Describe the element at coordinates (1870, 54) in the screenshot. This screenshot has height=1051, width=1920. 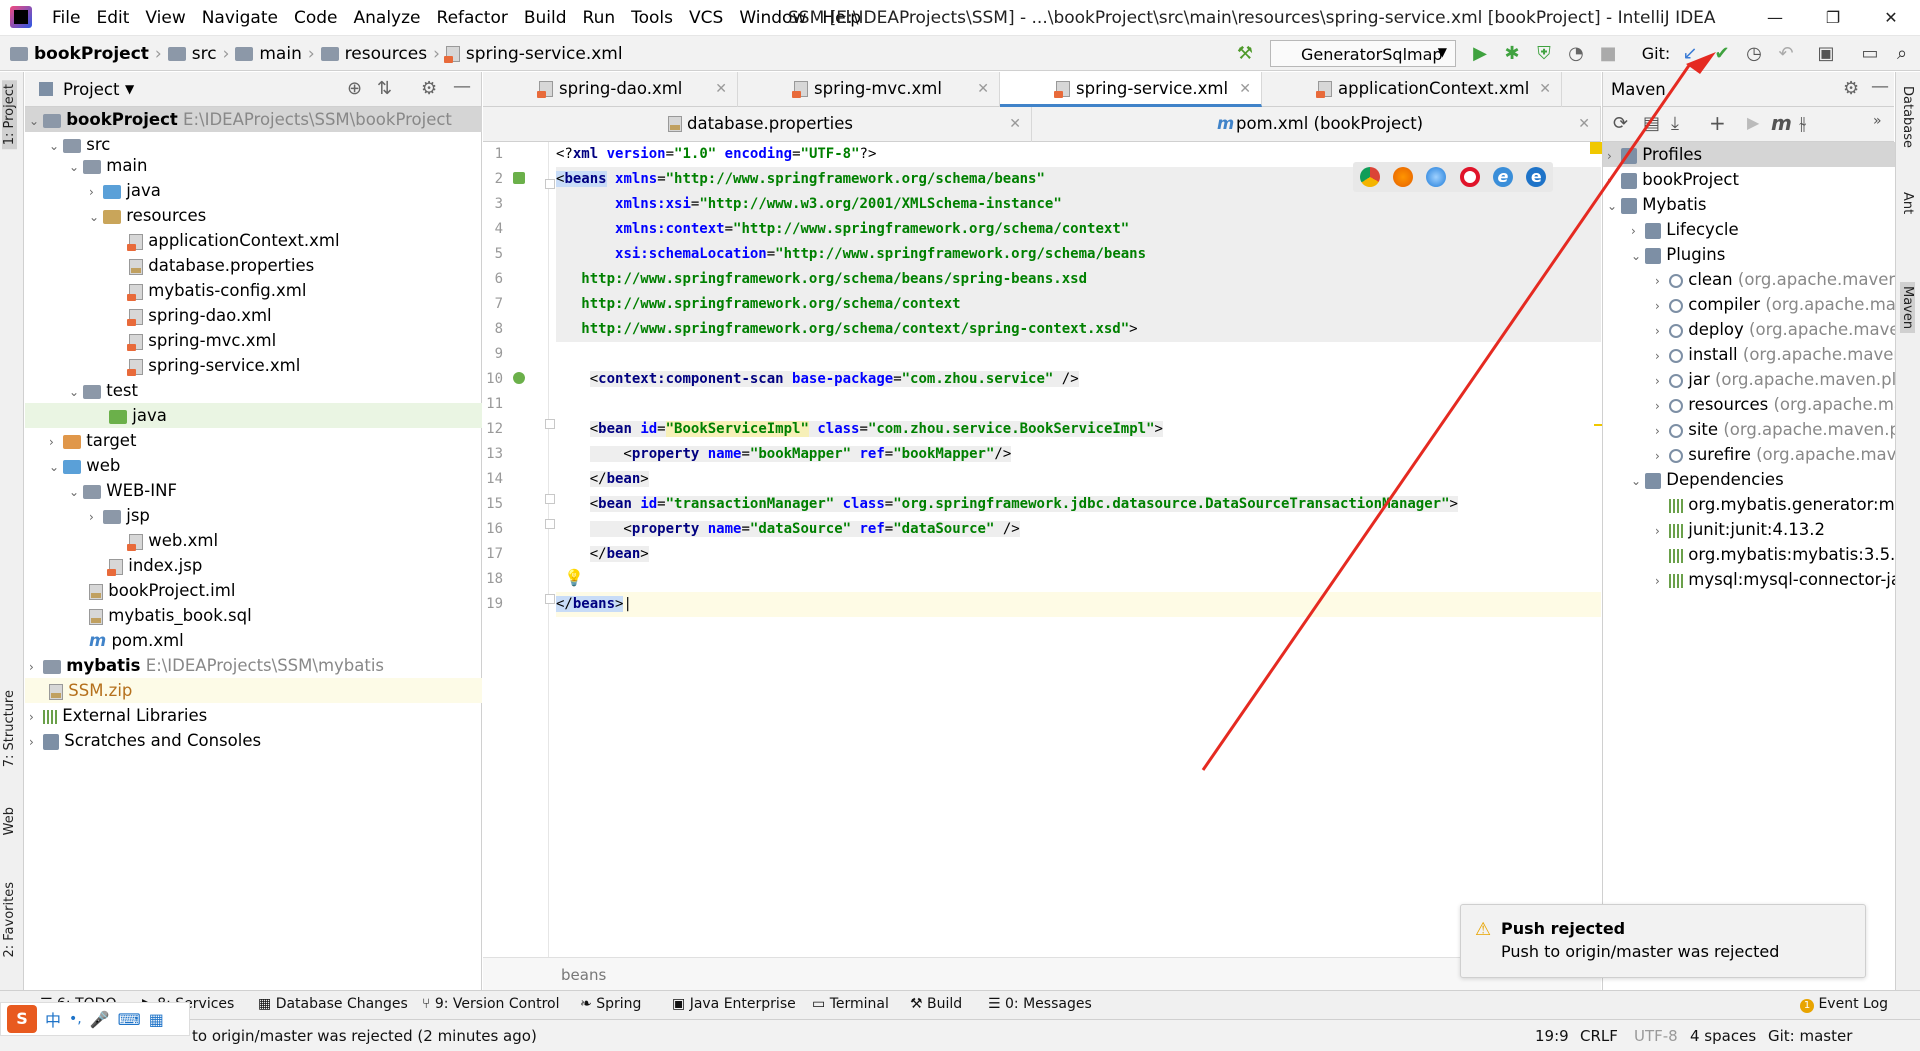
I see `presentation-icon: ▭` at that location.